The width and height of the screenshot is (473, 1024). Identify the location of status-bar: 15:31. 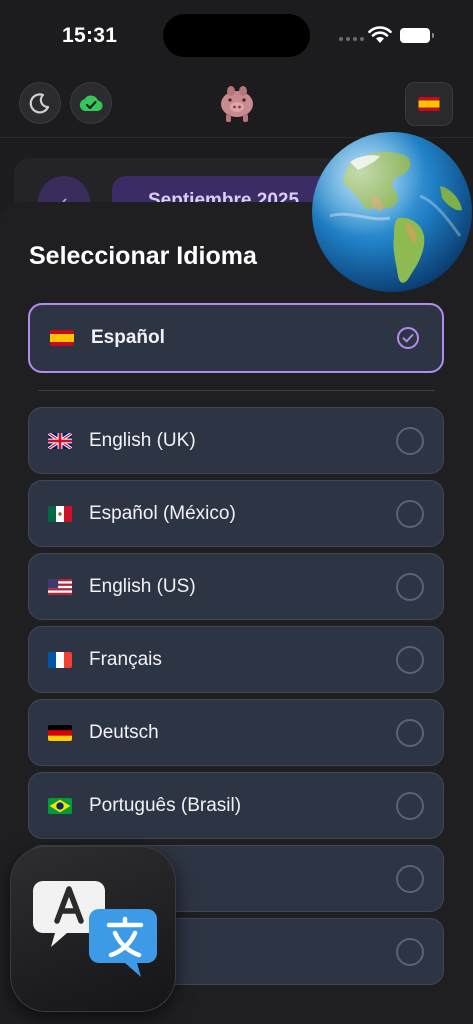
(236, 36).